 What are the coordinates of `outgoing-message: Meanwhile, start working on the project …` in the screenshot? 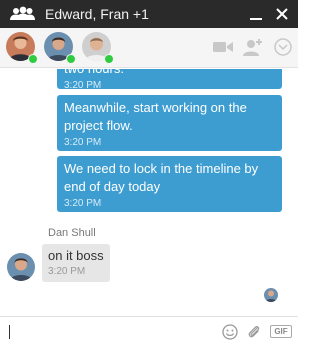 It's located at (169, 123).